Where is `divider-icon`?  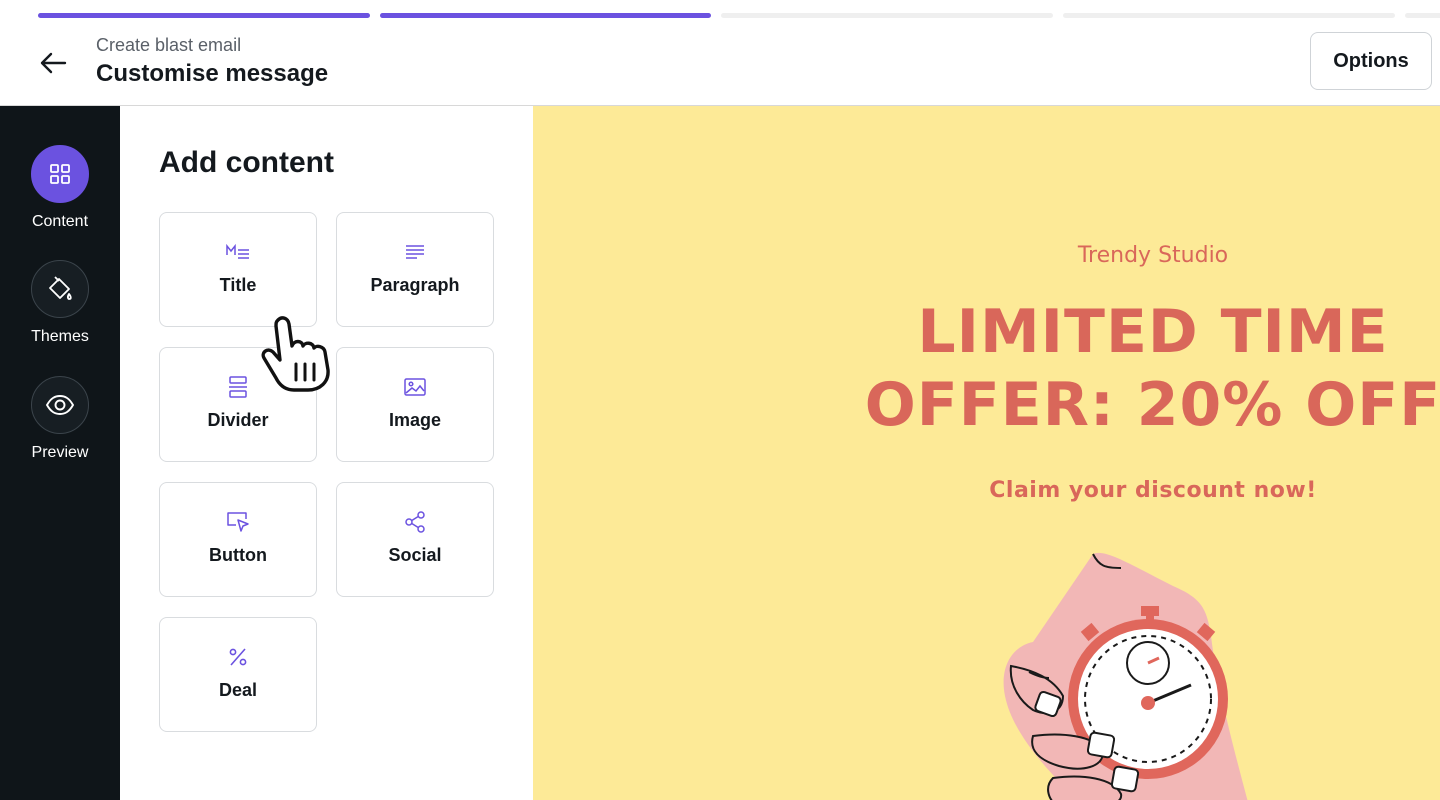
divider-icon is located at coordinates (238, 387).